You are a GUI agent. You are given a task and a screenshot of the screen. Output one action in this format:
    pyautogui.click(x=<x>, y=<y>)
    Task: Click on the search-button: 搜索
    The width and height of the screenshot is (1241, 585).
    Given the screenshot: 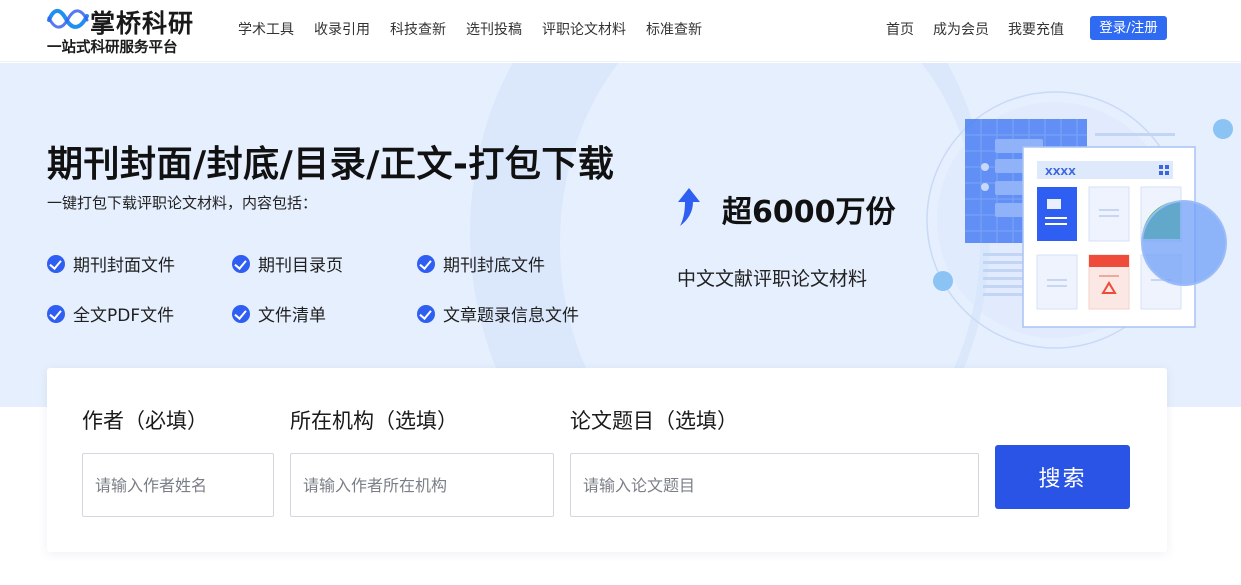 What is the action you would take?
    pyautogui.click(x=1062, y=477)
    